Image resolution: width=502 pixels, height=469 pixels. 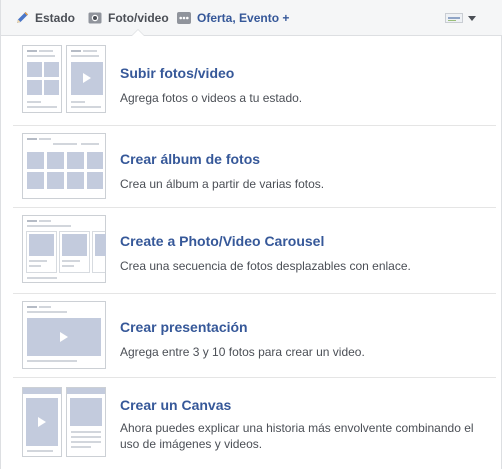 I want to click on upload-photo-grid-icon, so click(x=42, y=79).